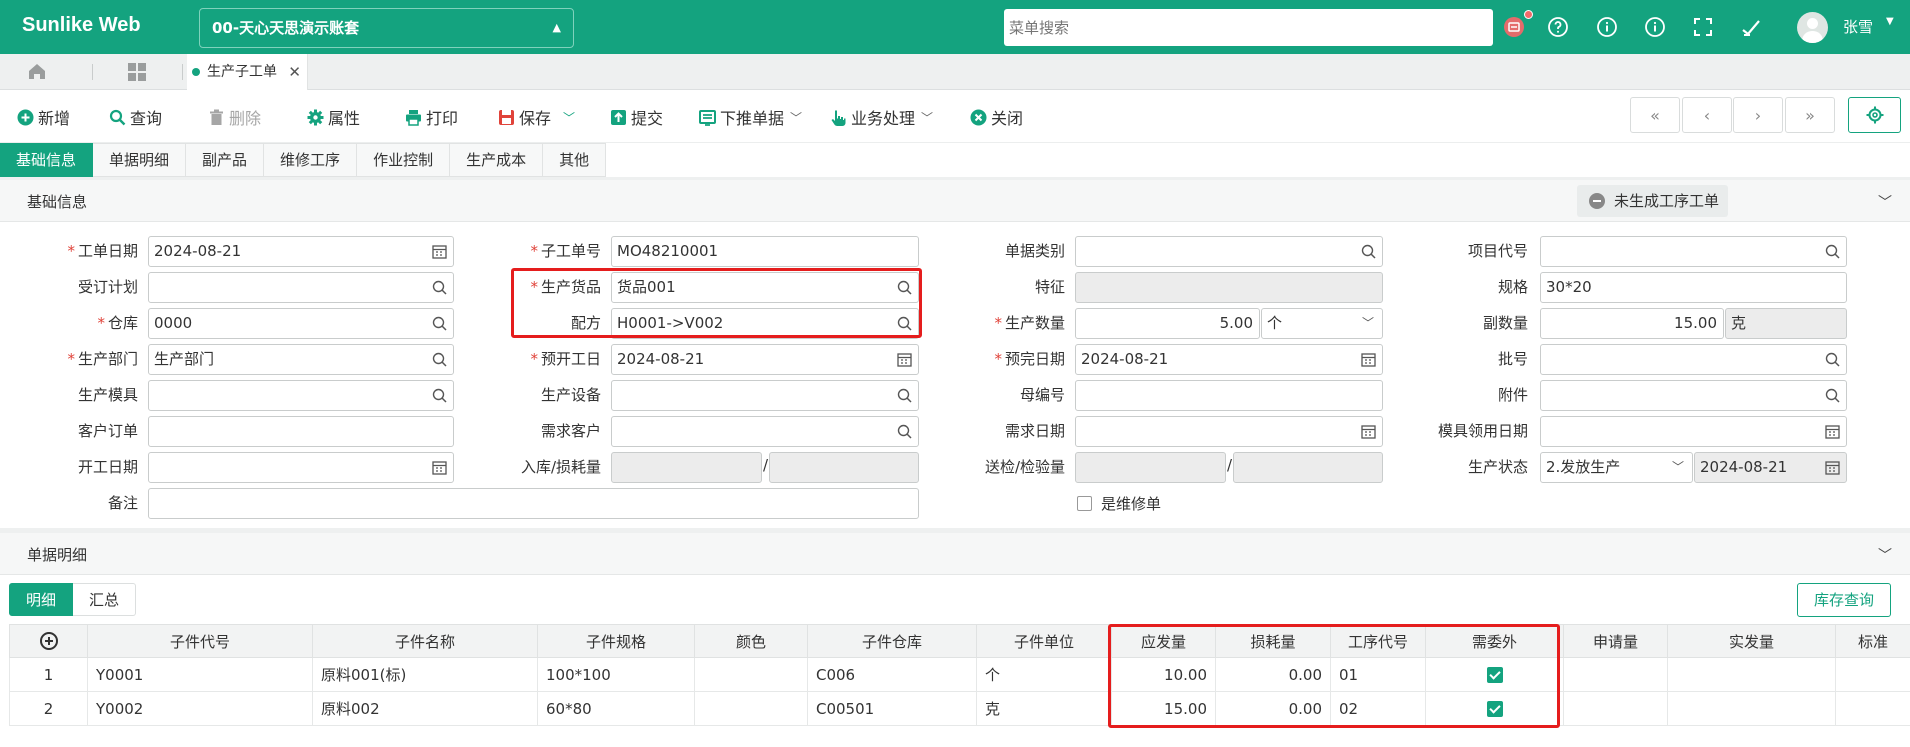  I want to click on username: 张雪, so click(1858, 26).